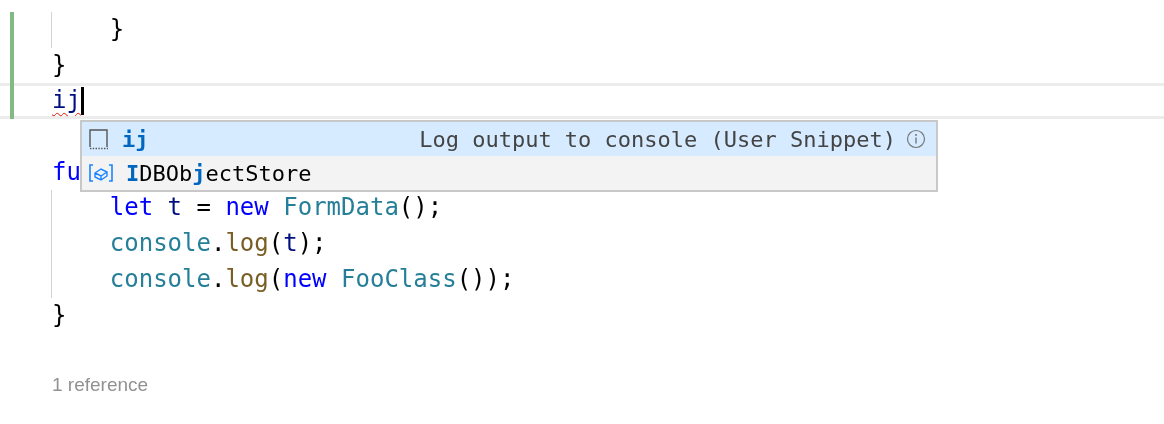 The height and width of the screenshot is (424, 1164). I want to click on info-icon, so click(916, 139).